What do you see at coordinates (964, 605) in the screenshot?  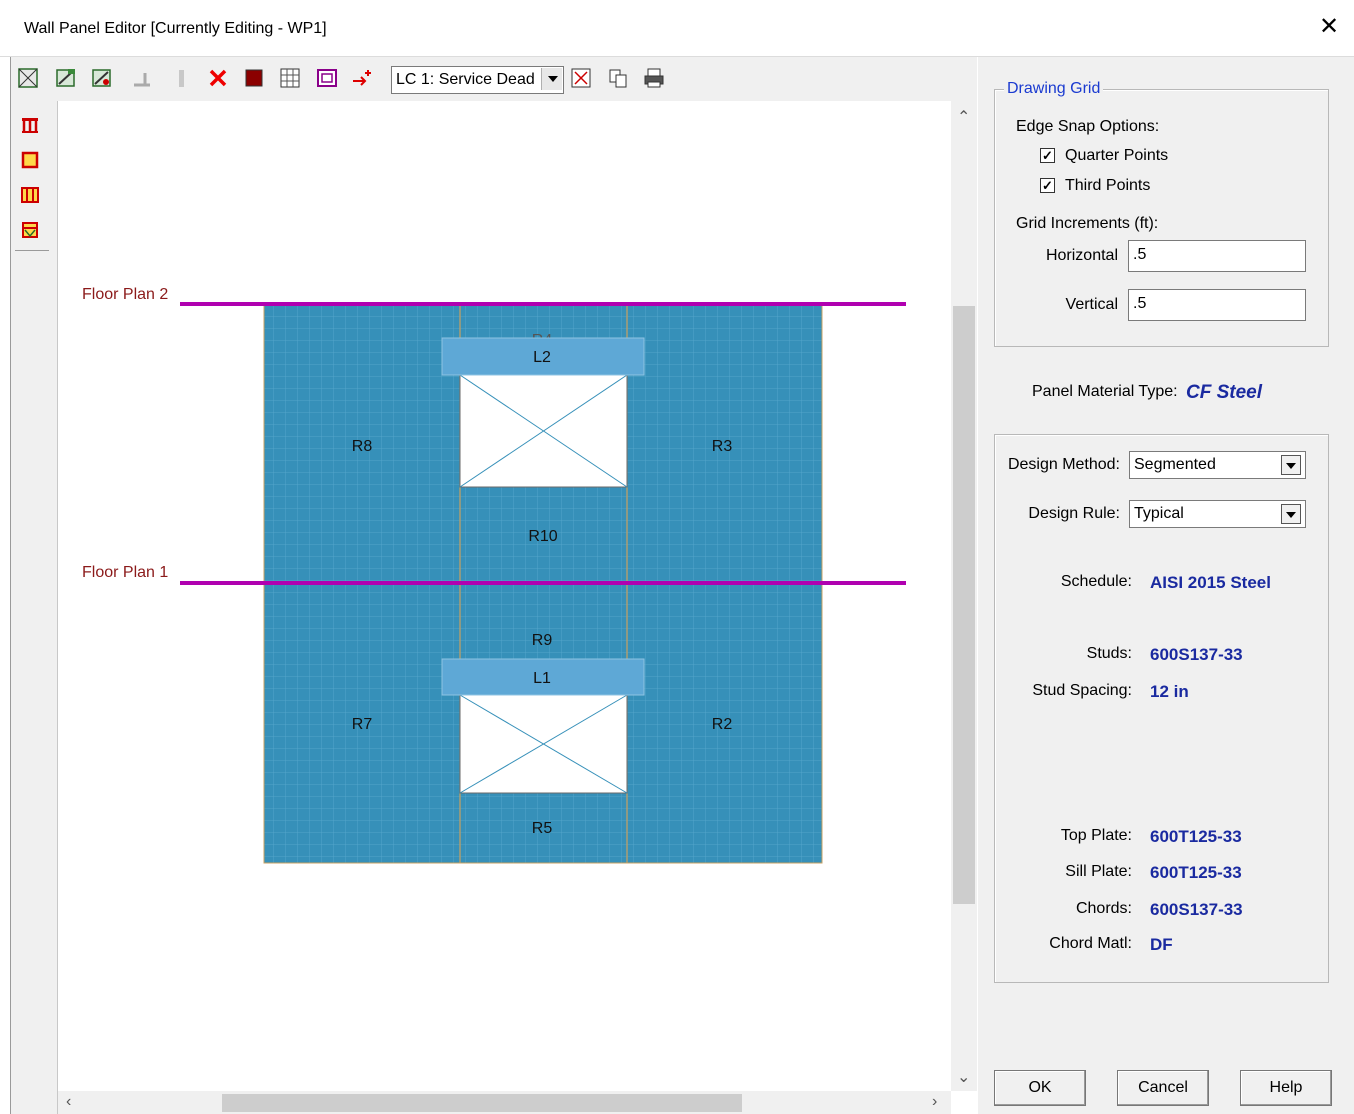 I see `vertical-scroll-thumb` at bounding box center [964, 605].